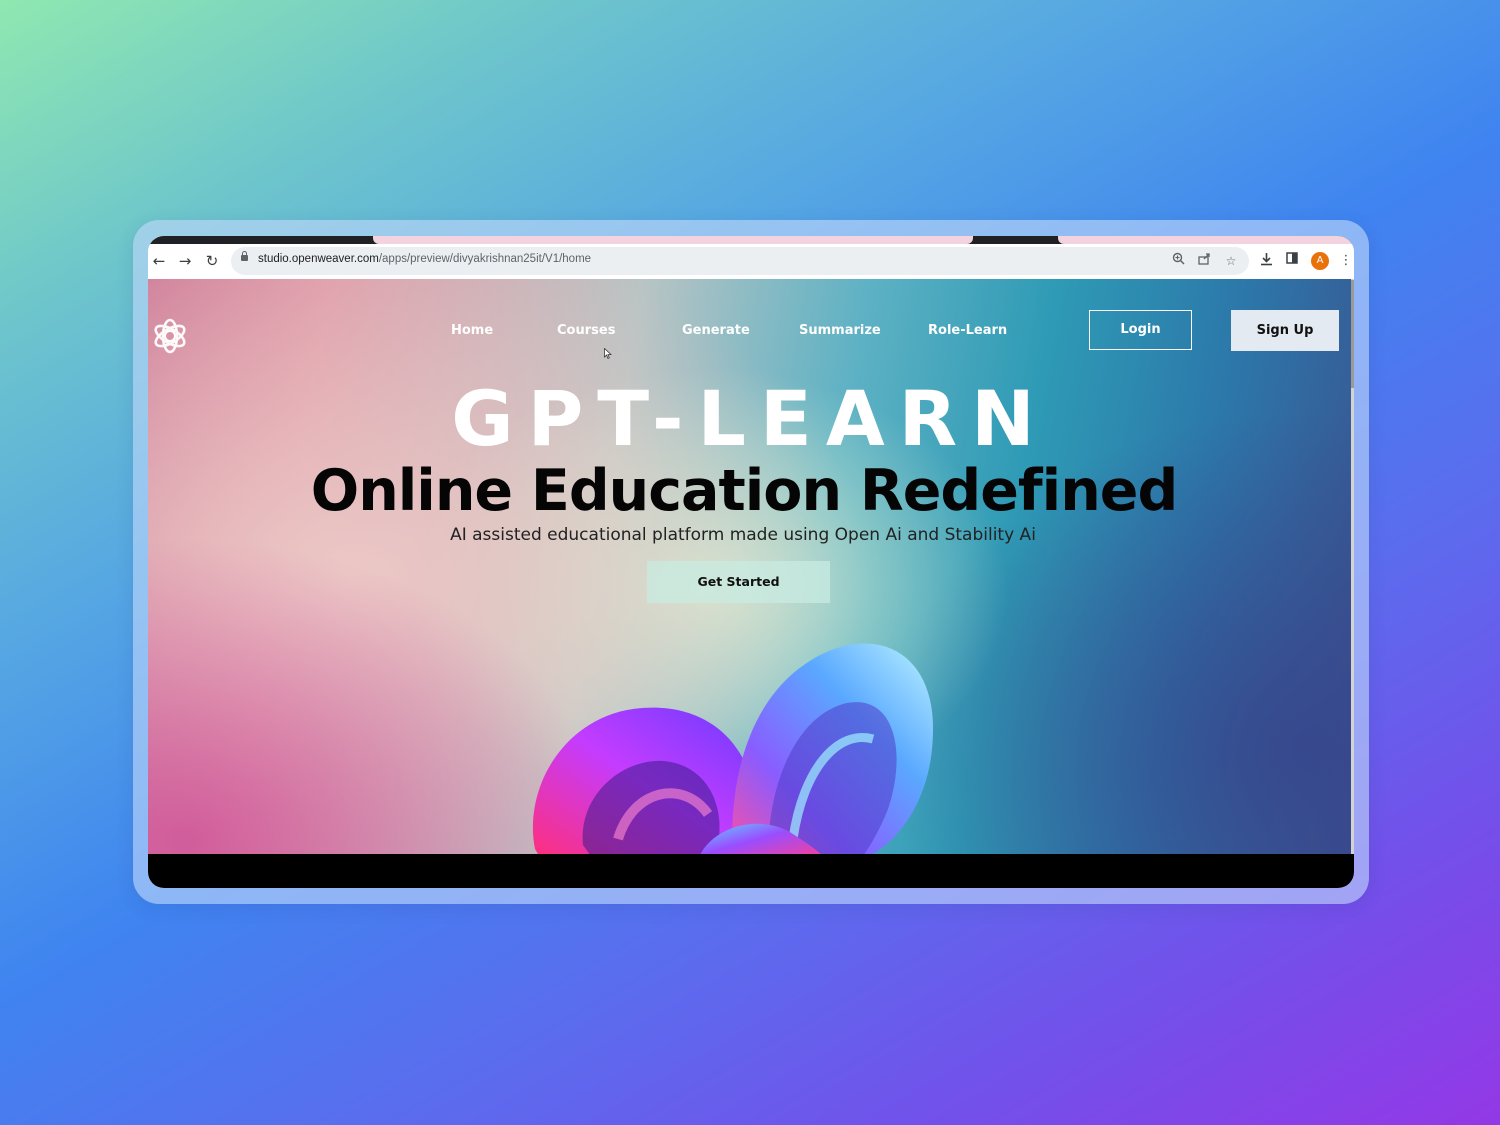 The width and height of the screenshot is (1500, 1125). What do you see at coordinates (1285, 330) in the screenshot?
I see `signup-button: Sign Up` at bounding box center [1285, 330].